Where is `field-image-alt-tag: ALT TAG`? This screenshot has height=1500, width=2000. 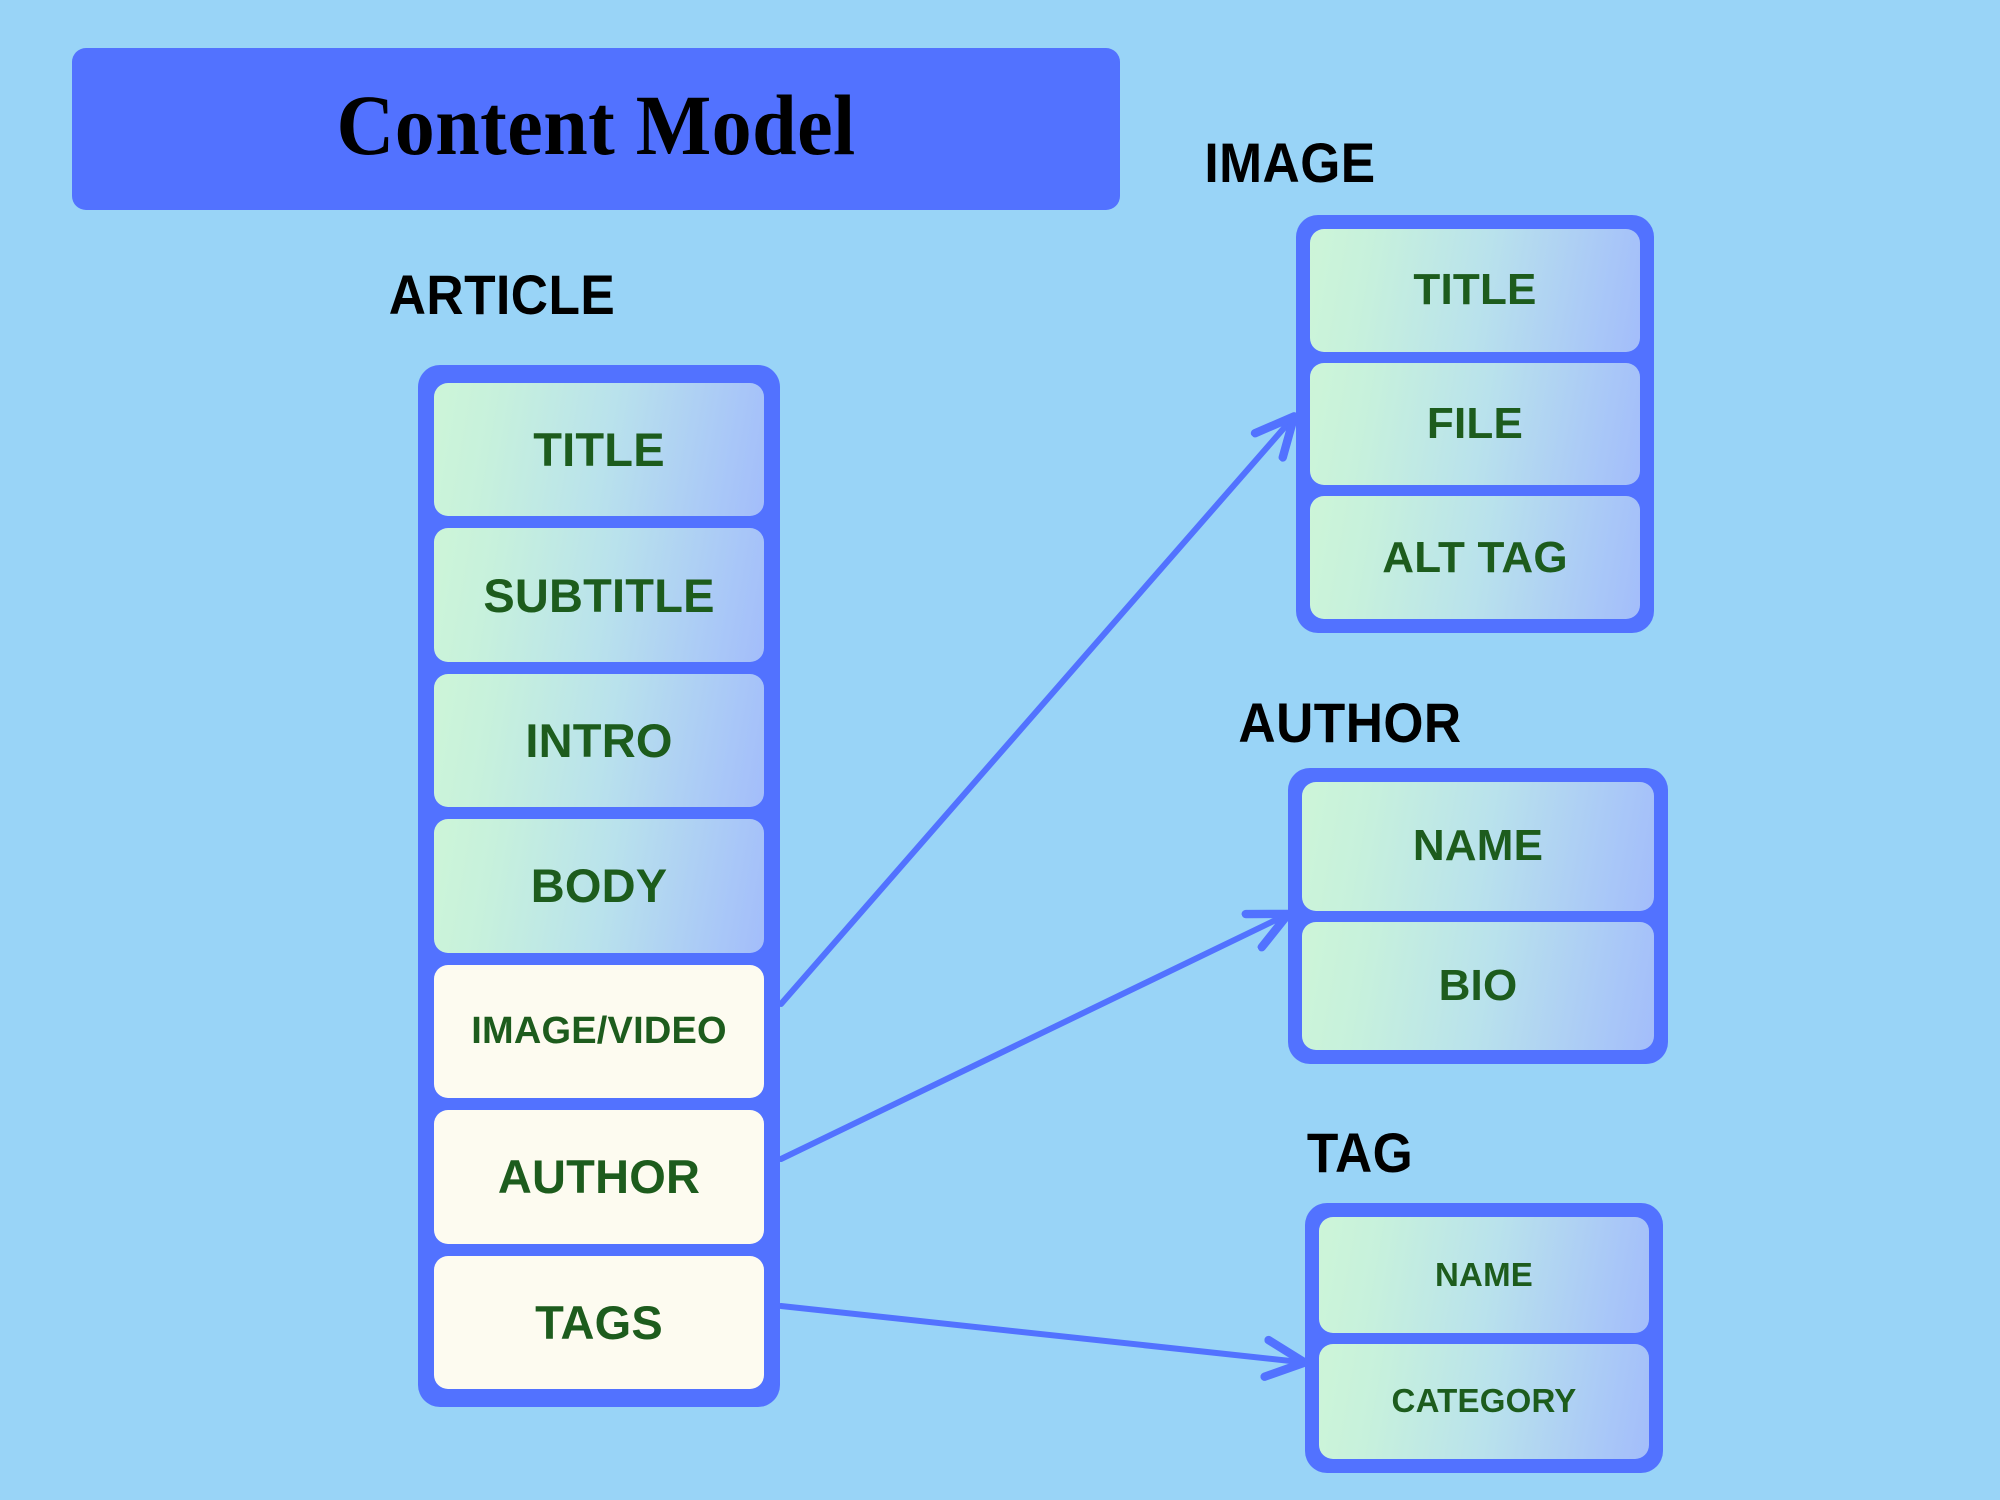 field-image-alt-tag: ALT TAG is located at coordinates (1475, 558).